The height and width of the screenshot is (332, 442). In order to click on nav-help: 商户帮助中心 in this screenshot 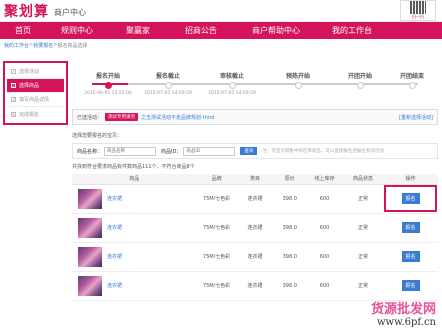, I will do `click(276, 30)`.